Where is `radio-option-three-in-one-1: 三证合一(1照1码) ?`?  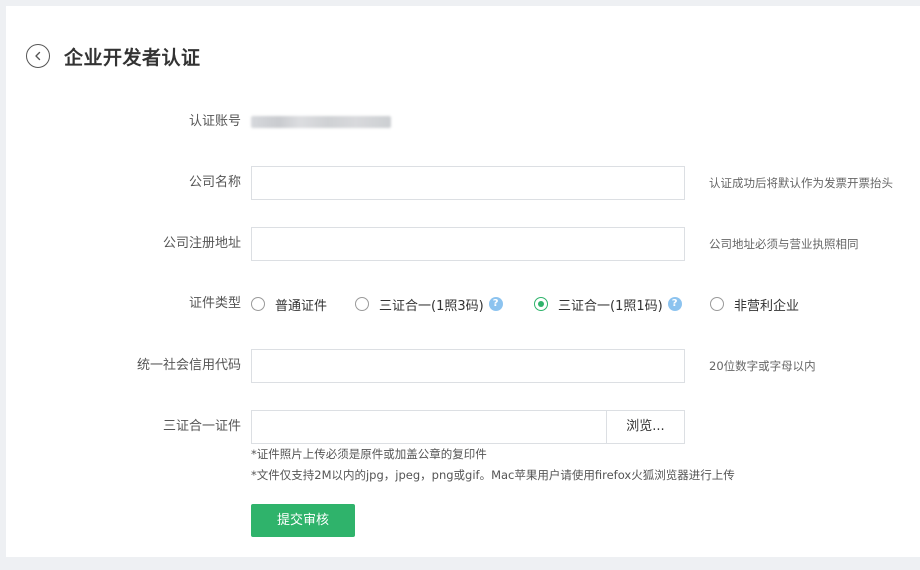
radio-option-three-in-one-1: 三证合一(1照1码) ? is located at coordinates (608, 304).